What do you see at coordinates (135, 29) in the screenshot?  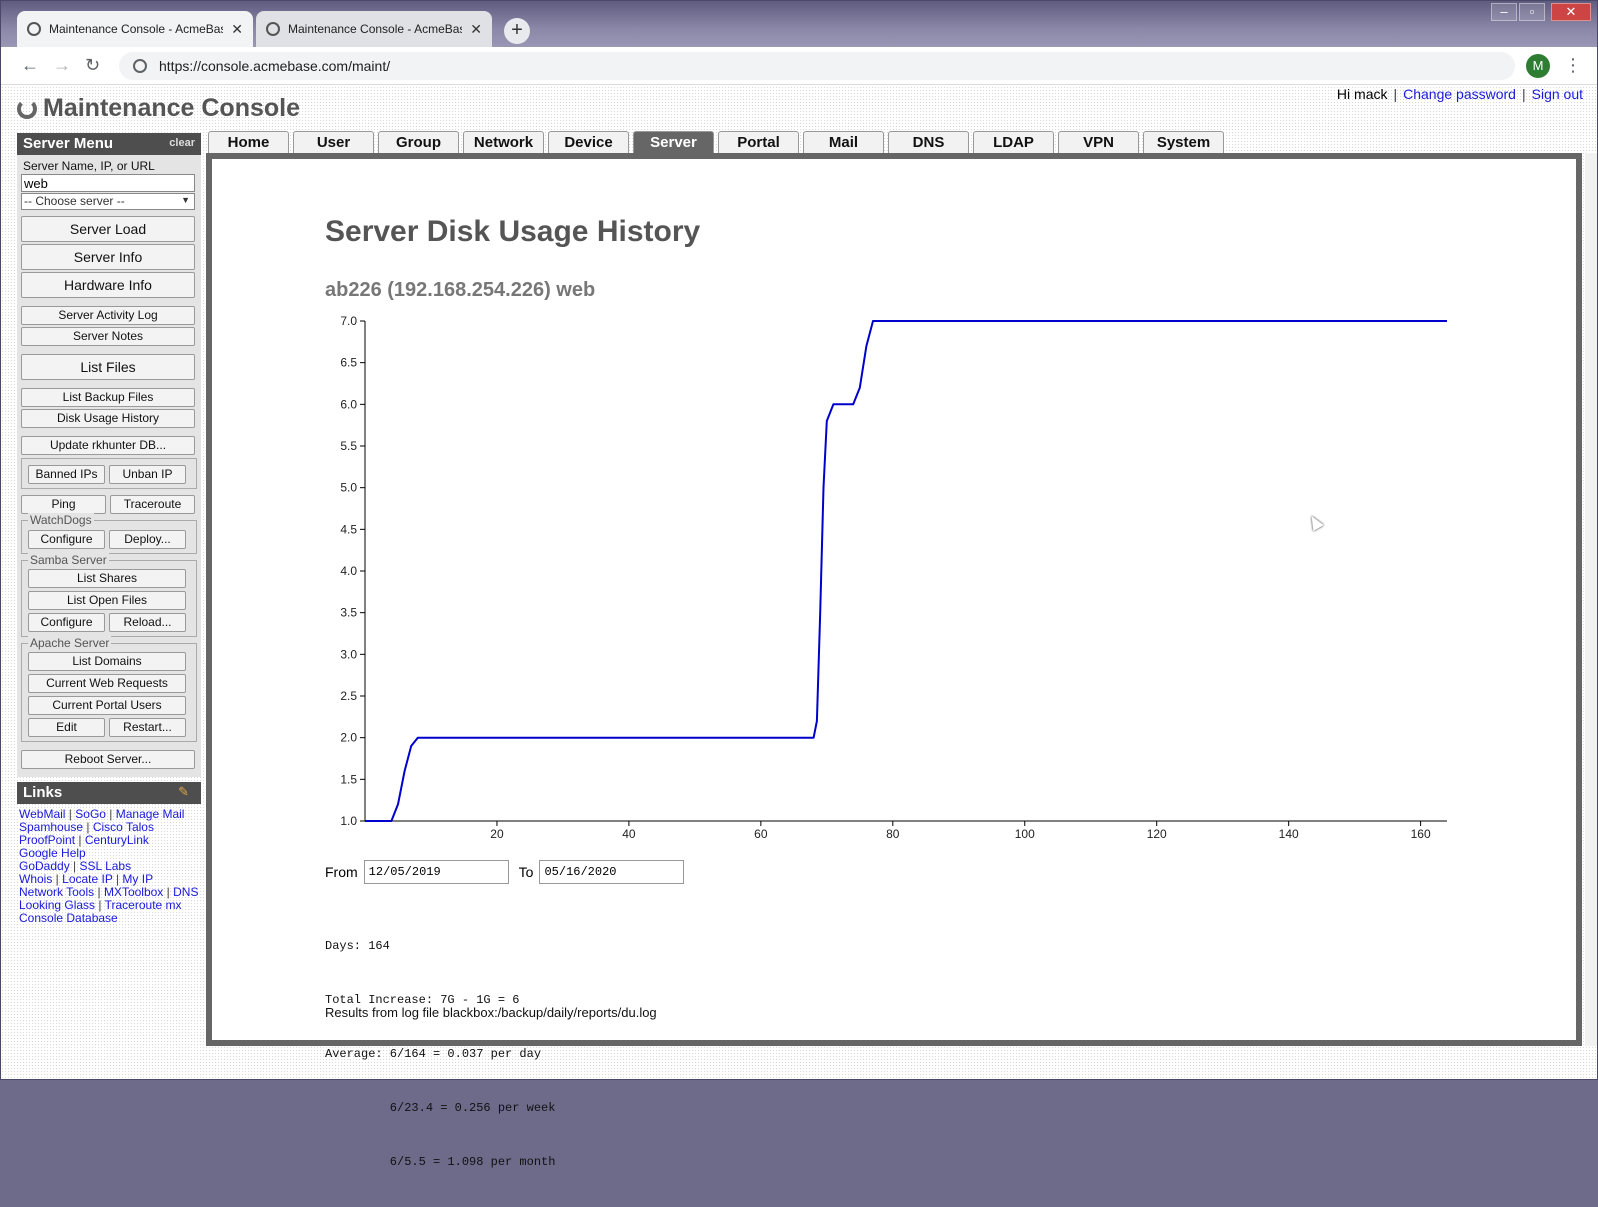 I see `browser-tab-active: Maintenance Console - AcmeBas ✕` at bounding box center [135, 29].